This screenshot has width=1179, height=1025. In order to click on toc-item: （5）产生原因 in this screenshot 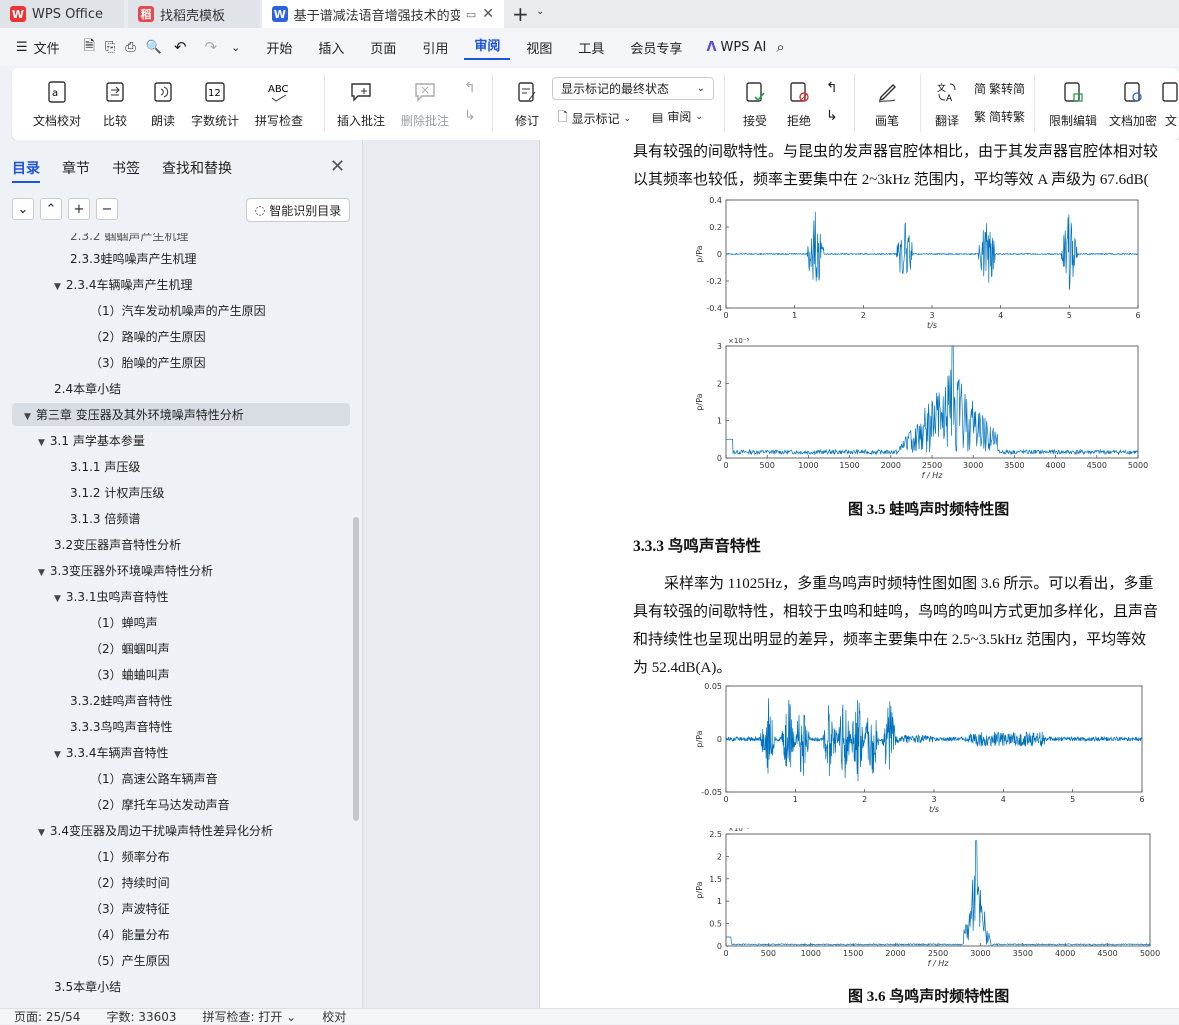, I will do `click(130, 960)`.